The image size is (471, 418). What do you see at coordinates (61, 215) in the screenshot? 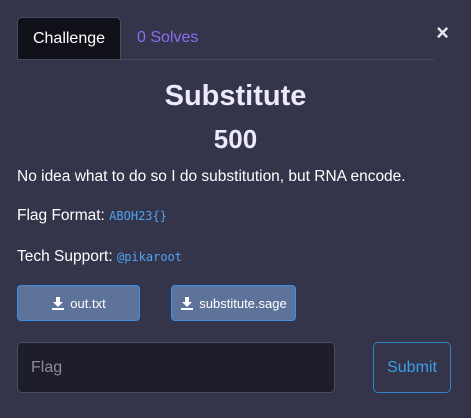
I see `flag-format-label: Flag Format:` at bounding box center [61, 215].